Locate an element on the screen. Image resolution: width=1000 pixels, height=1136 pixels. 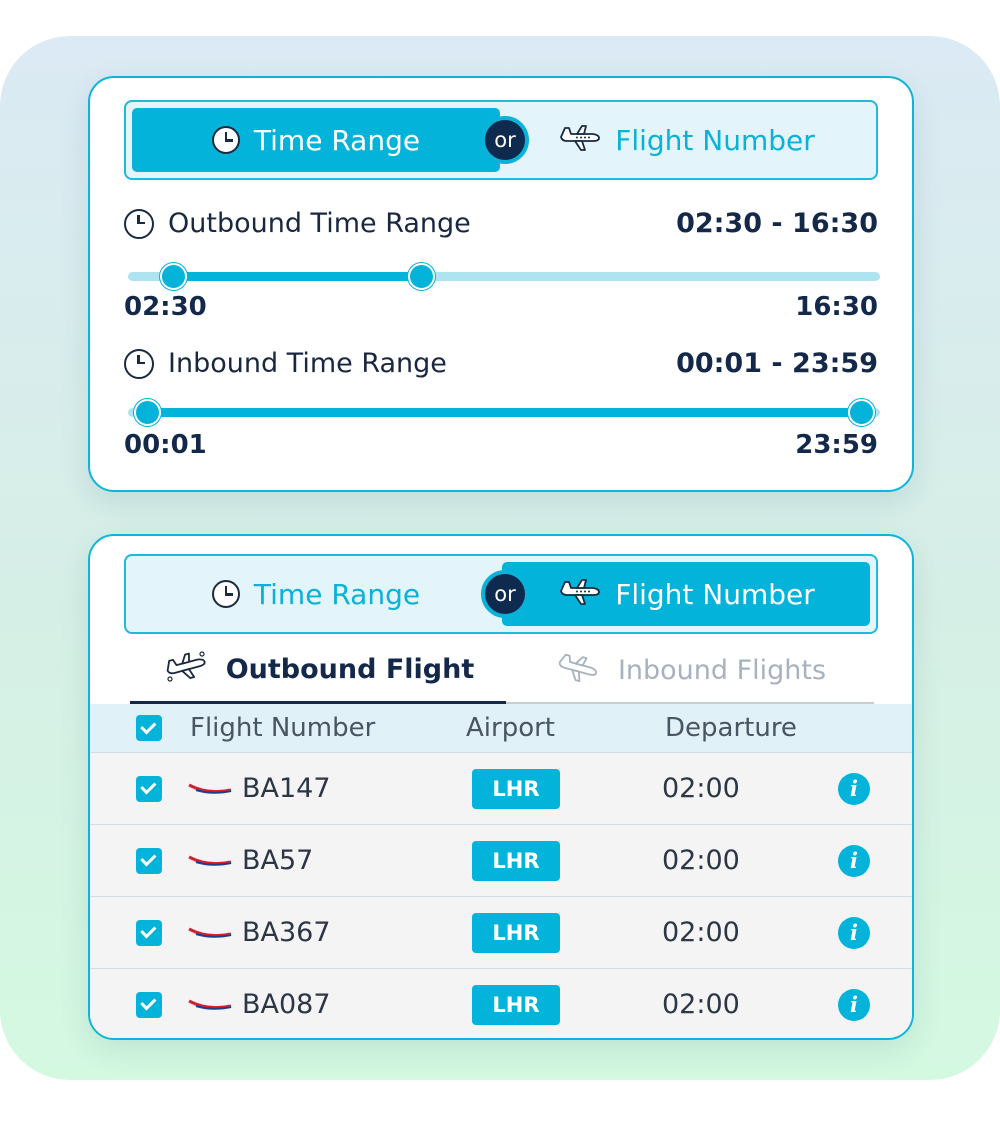
table-row: BA57 LHR 02:00 i is located at coordinates (501, 860).